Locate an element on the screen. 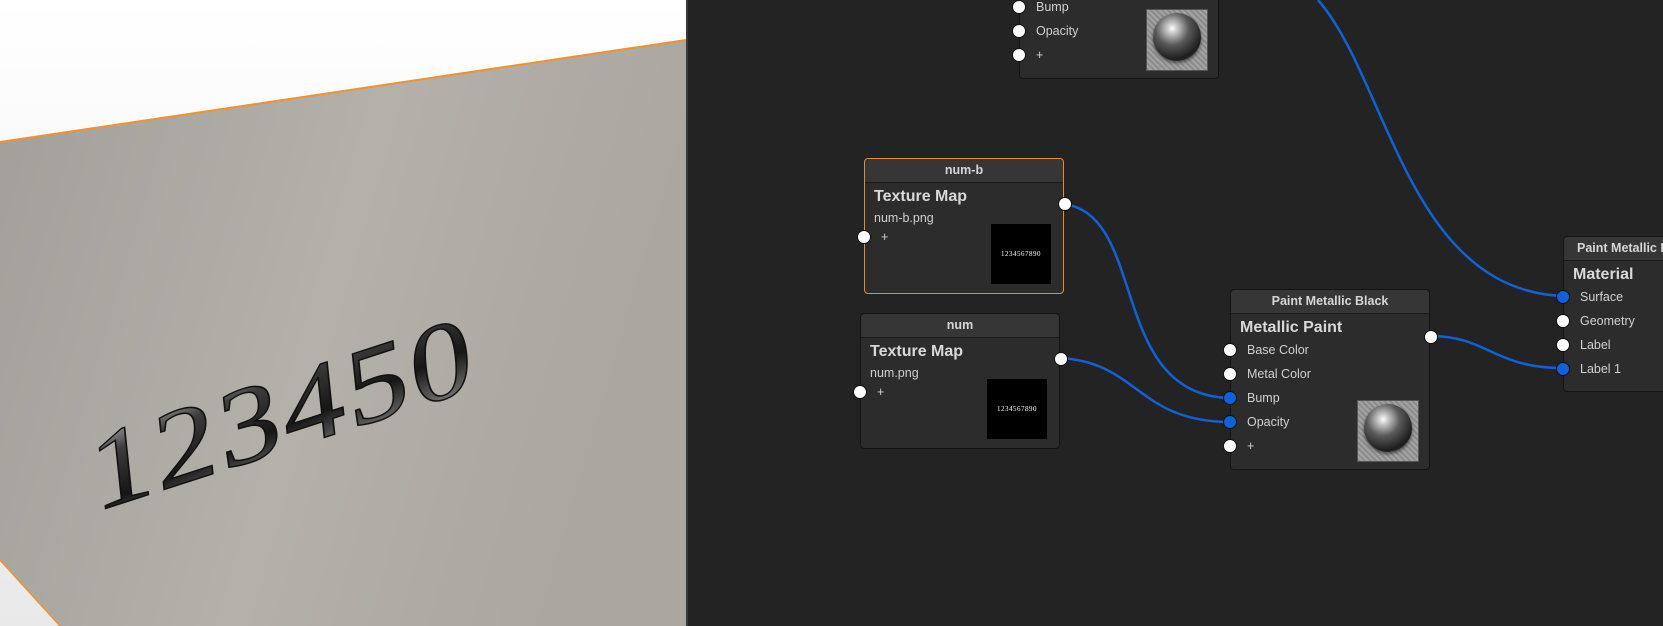  node-title: num-b is located at coordinates (964, 171).